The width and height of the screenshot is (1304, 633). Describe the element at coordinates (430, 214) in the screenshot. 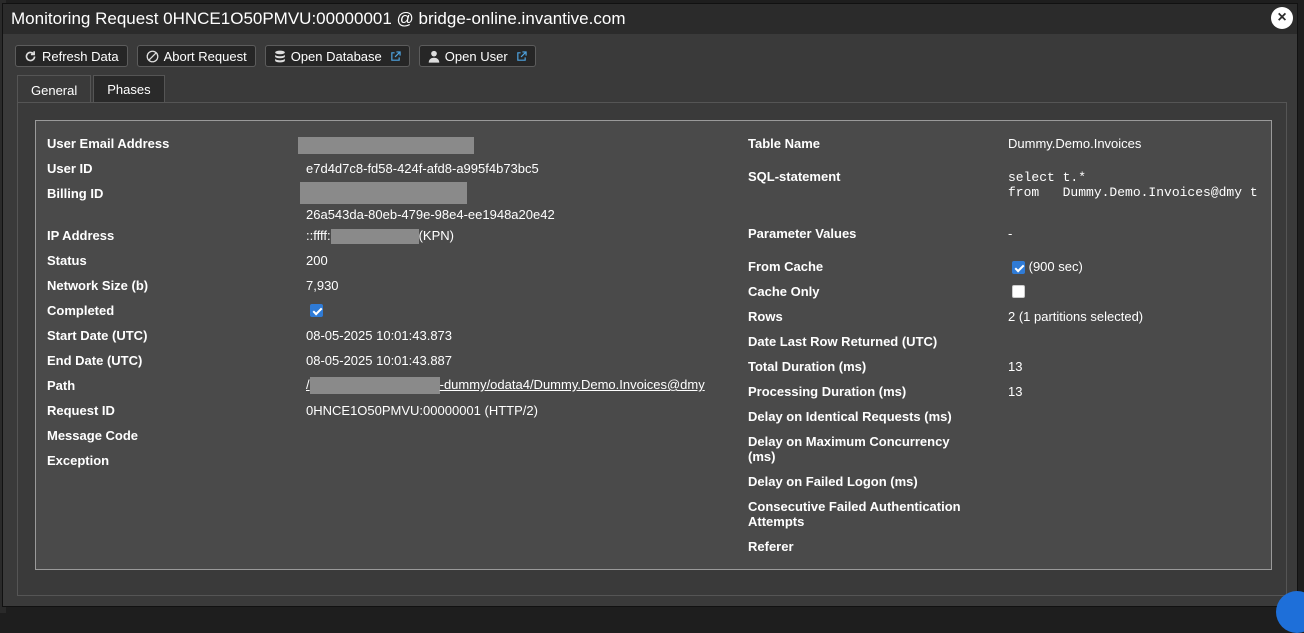

I see `billing-id-value: 26a543da-80eb-479e-98e4-ee1948a20e42` at that location.